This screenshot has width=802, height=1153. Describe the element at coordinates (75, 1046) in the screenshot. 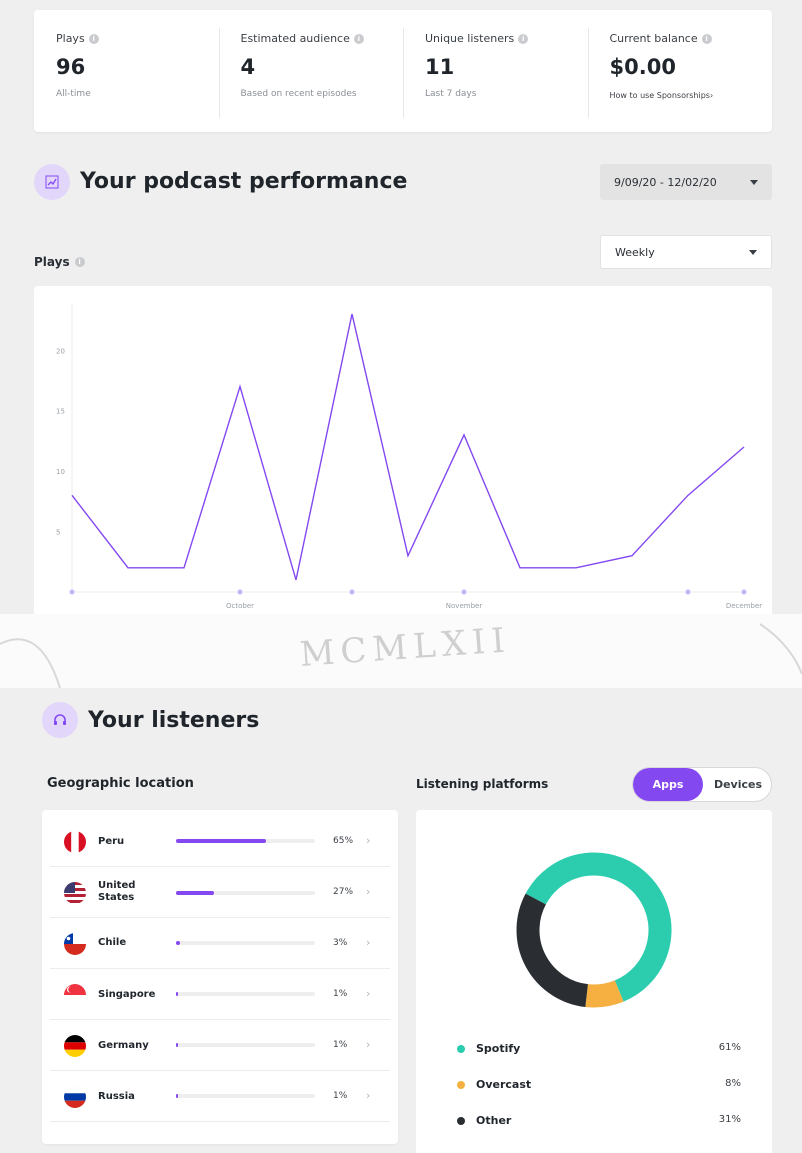

I see `germany-flag-icon` at that location.